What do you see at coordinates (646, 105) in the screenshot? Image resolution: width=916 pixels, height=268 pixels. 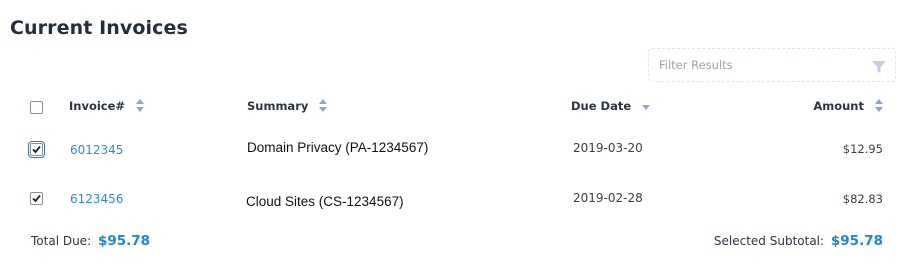 I see `sort-desc-icon` at bounding box center [646, 105].